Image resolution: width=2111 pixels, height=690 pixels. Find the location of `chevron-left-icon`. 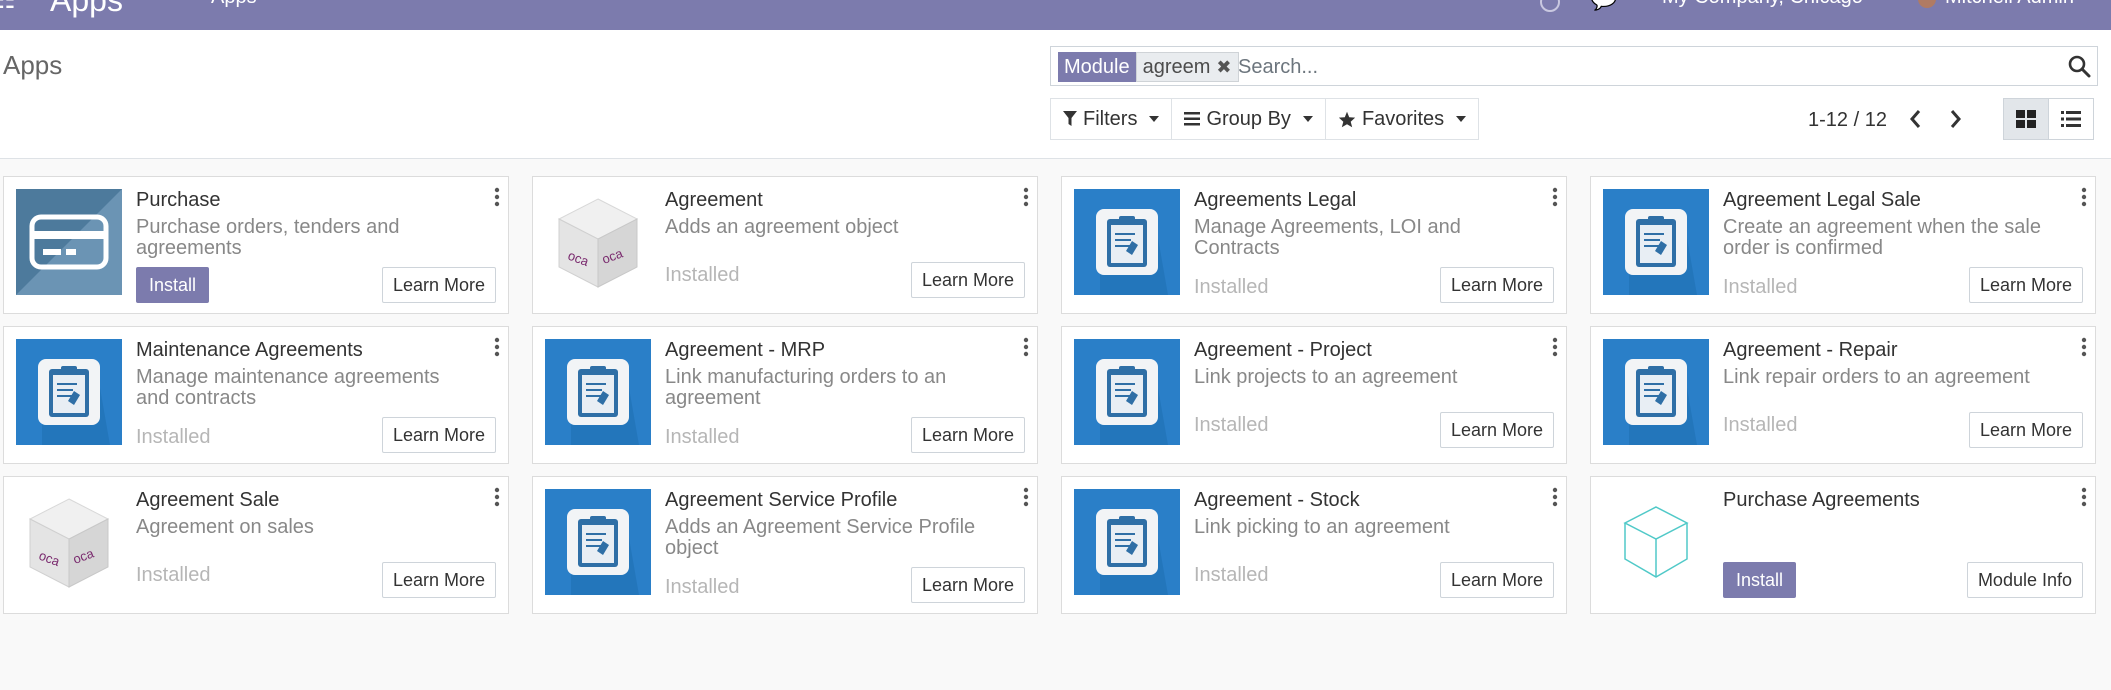

chevron-left-icon is located at coordinates (1916, 119).